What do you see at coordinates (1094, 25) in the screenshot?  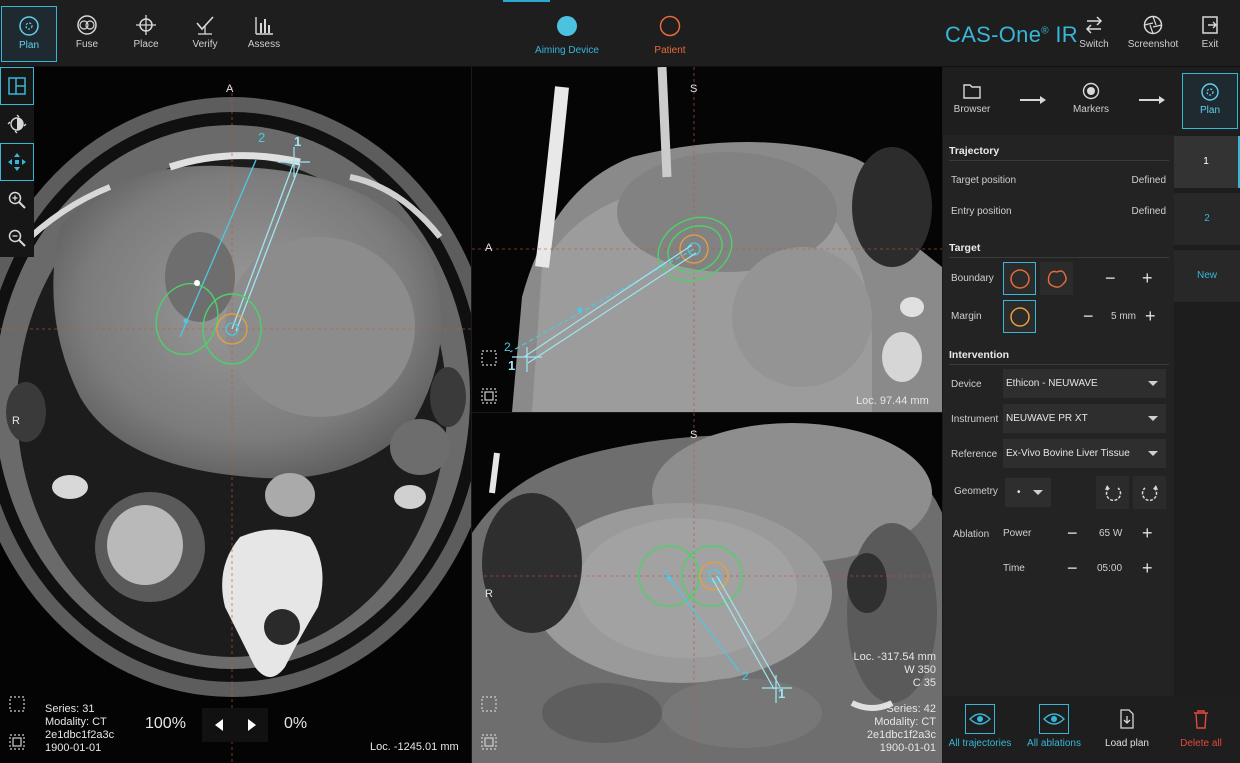 I see `switch-icon` at bounding box center [1094, 25].